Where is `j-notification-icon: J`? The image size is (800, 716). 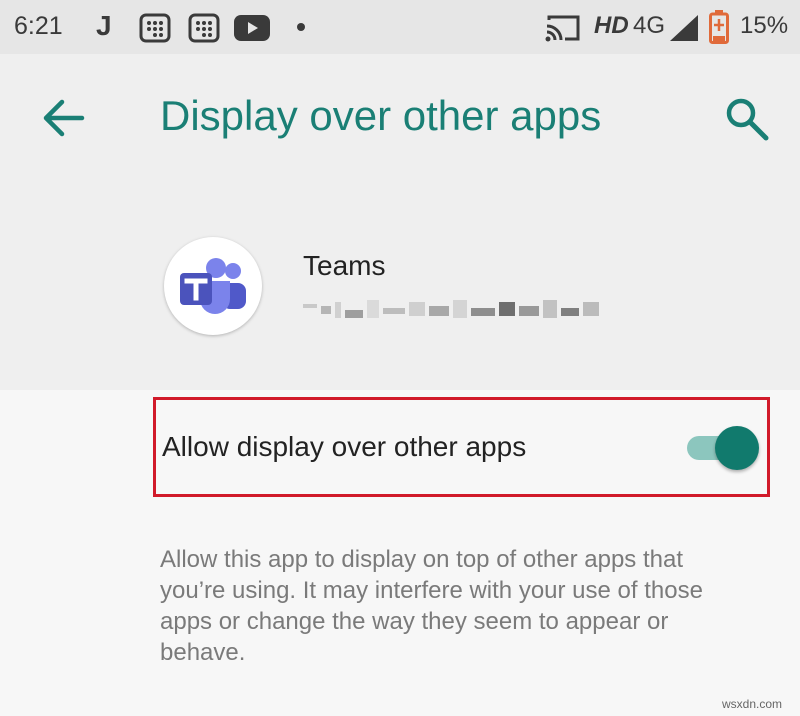 j-notification-icon: J is located at coordinates (104, 25).